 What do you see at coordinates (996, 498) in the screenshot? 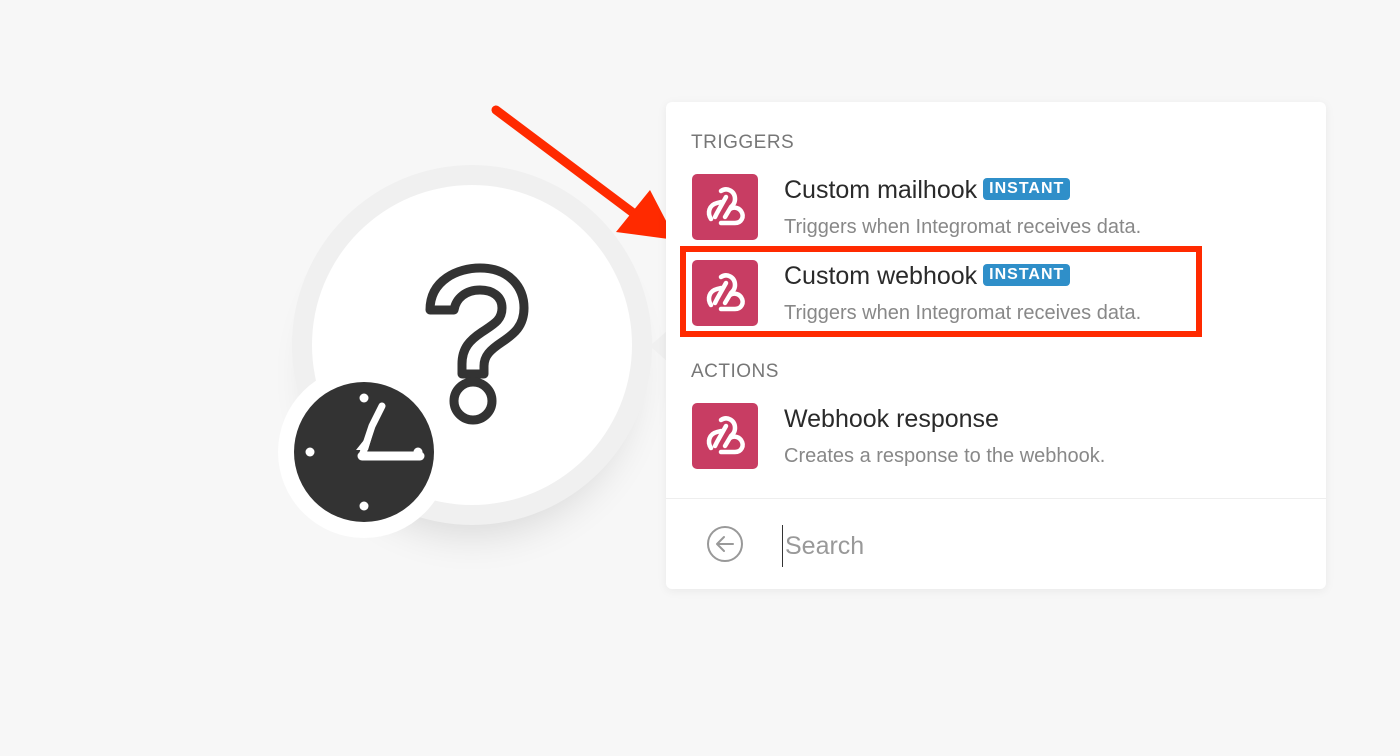
I see `divider` at bounding box center [996, 498].